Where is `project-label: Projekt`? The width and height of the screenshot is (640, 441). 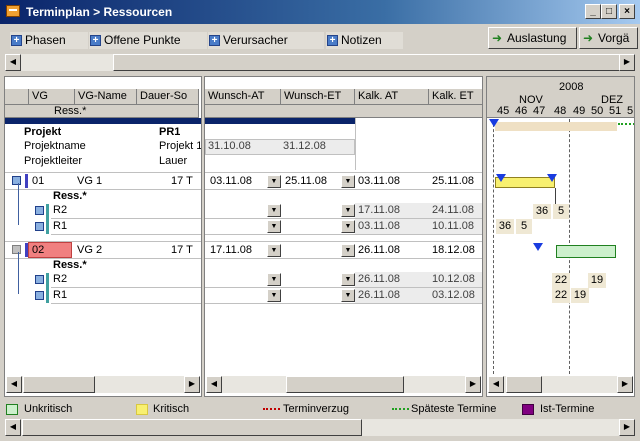
project-label: Projekt is located at coordinates (43, 132).